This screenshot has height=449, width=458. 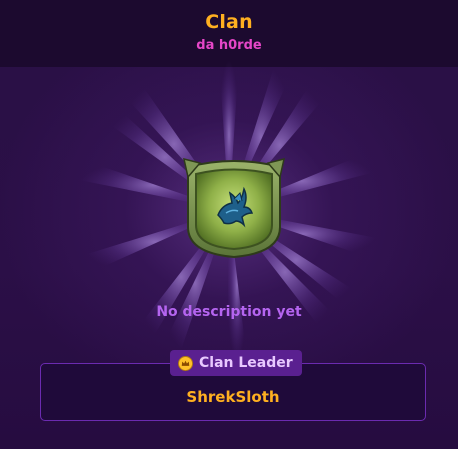 What do you see at coordinates (233, 397) in the screenshot?
I see `clan-leader-name: ShrekSloth` at bounding box center [233, 397].